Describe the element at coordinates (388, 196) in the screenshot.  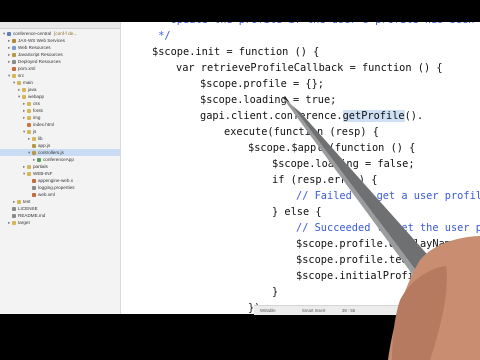
I see `code-comment: // Failed to get a user profile.` at that location.